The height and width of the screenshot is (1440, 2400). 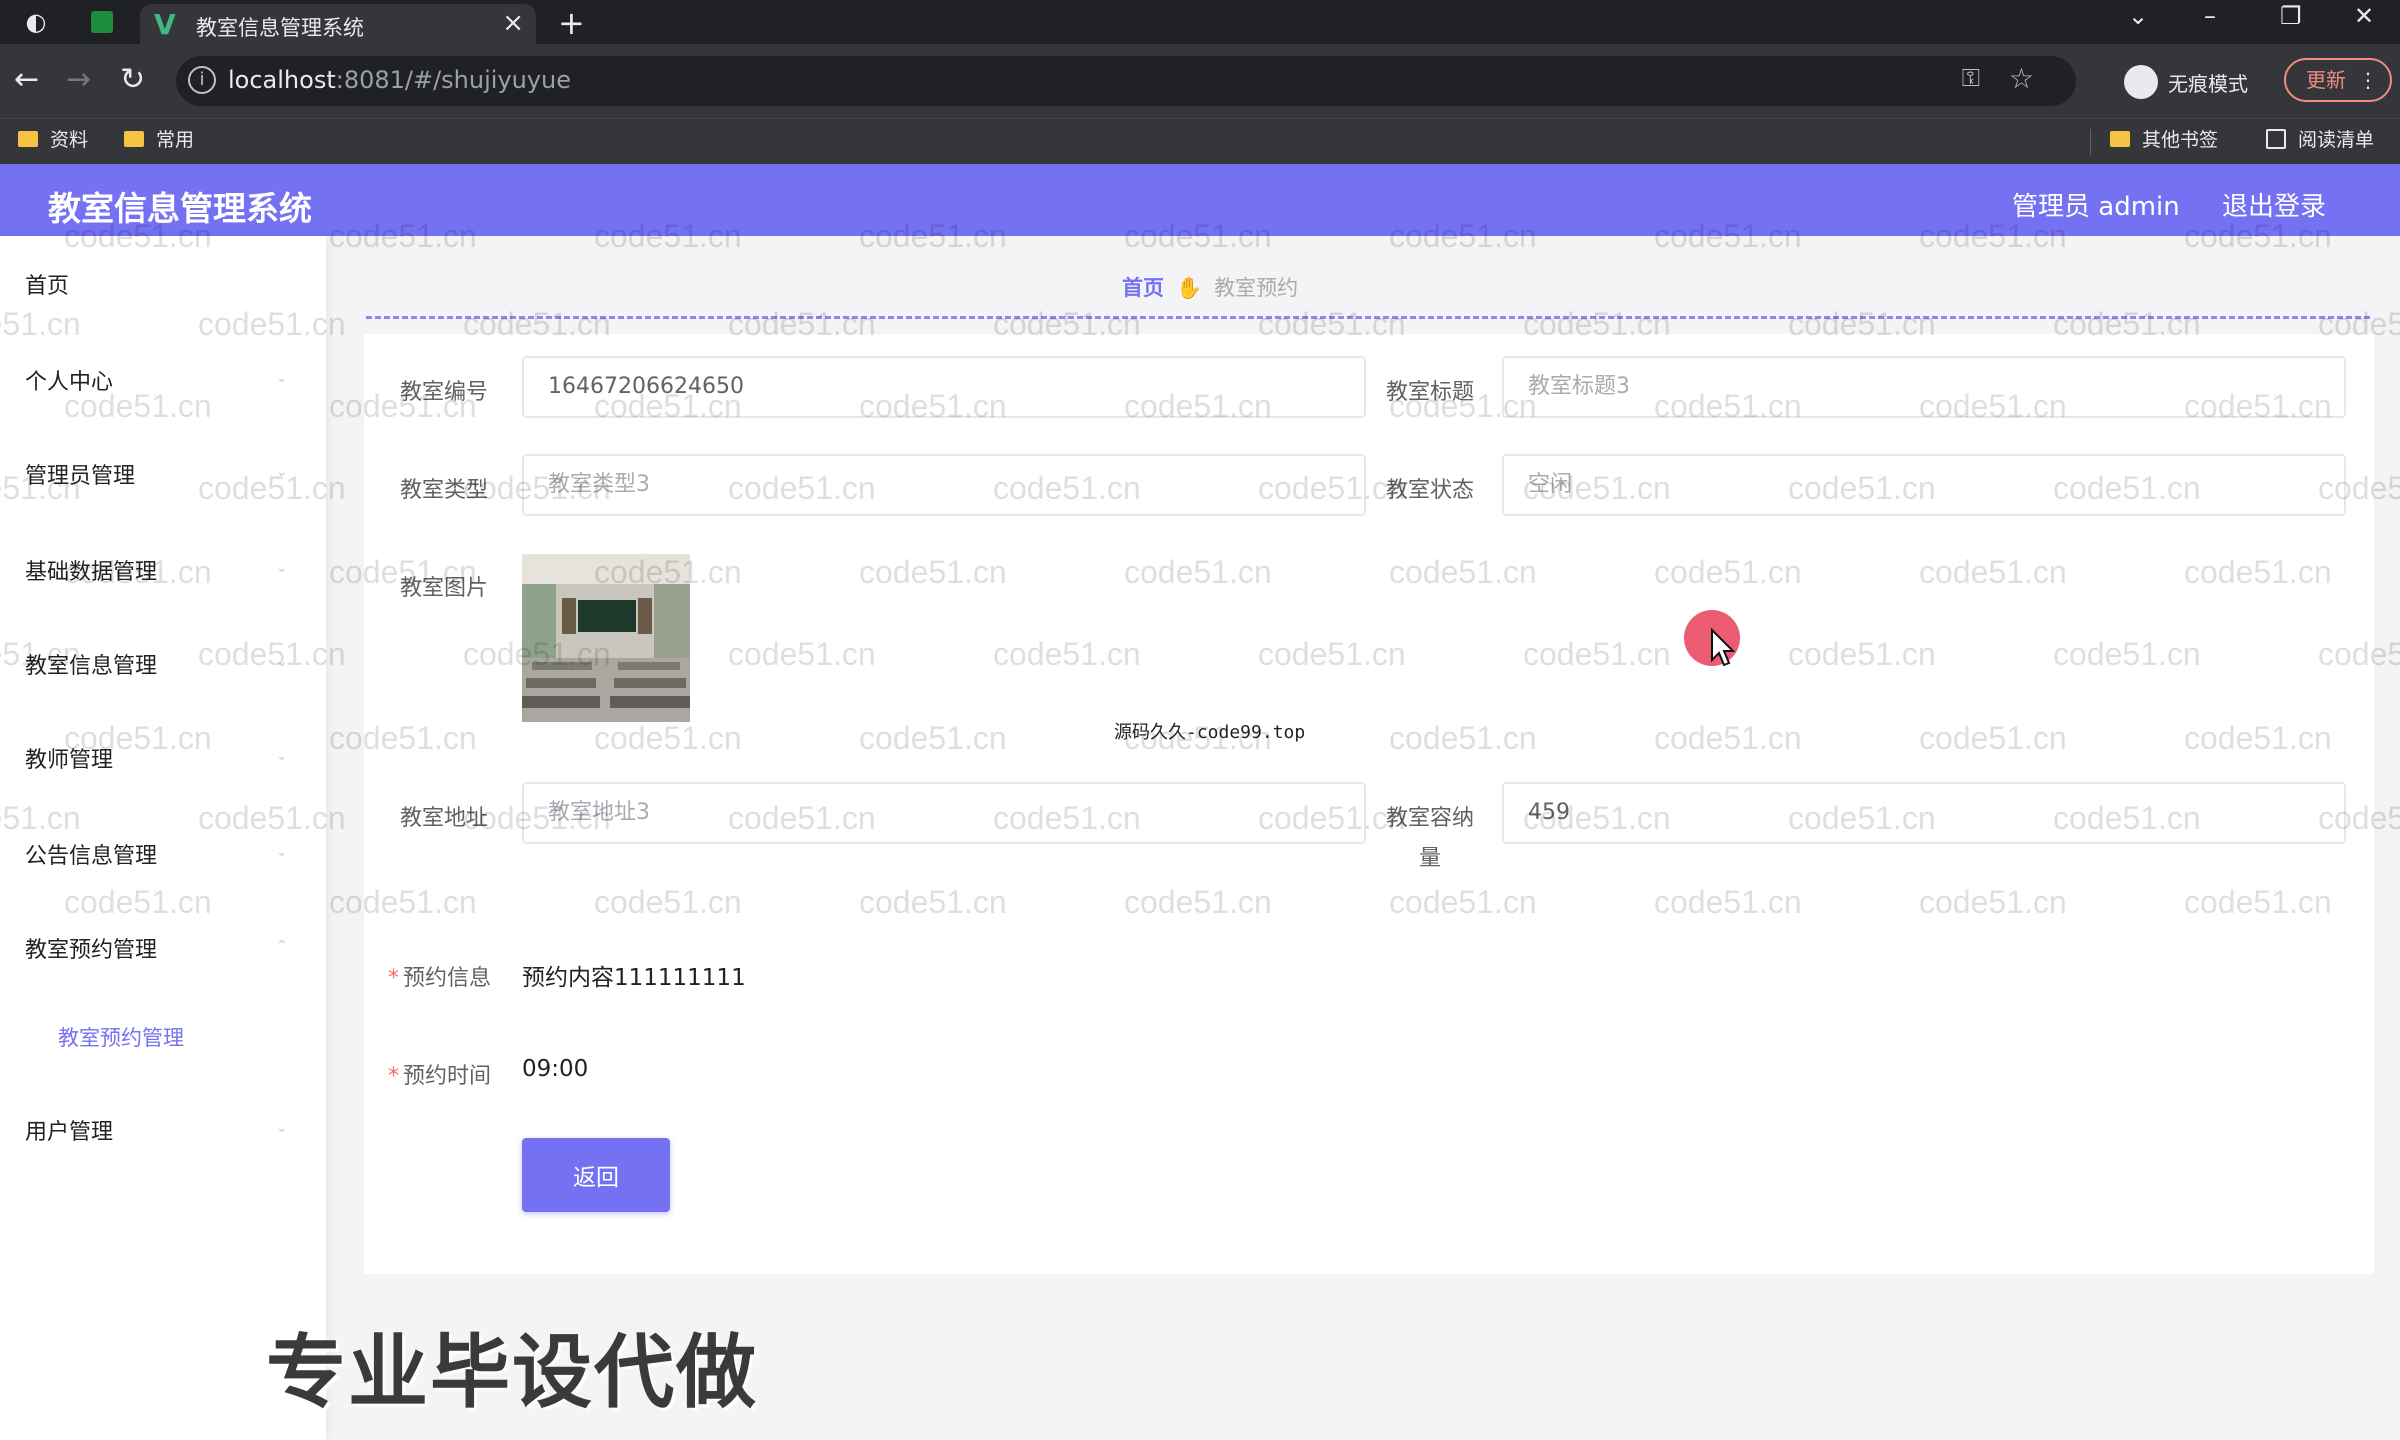 What do you see at coordinates (1723, 647) in the screenshot?
I see `mouse-cursor-icon` at bounding box center [1723, 647].